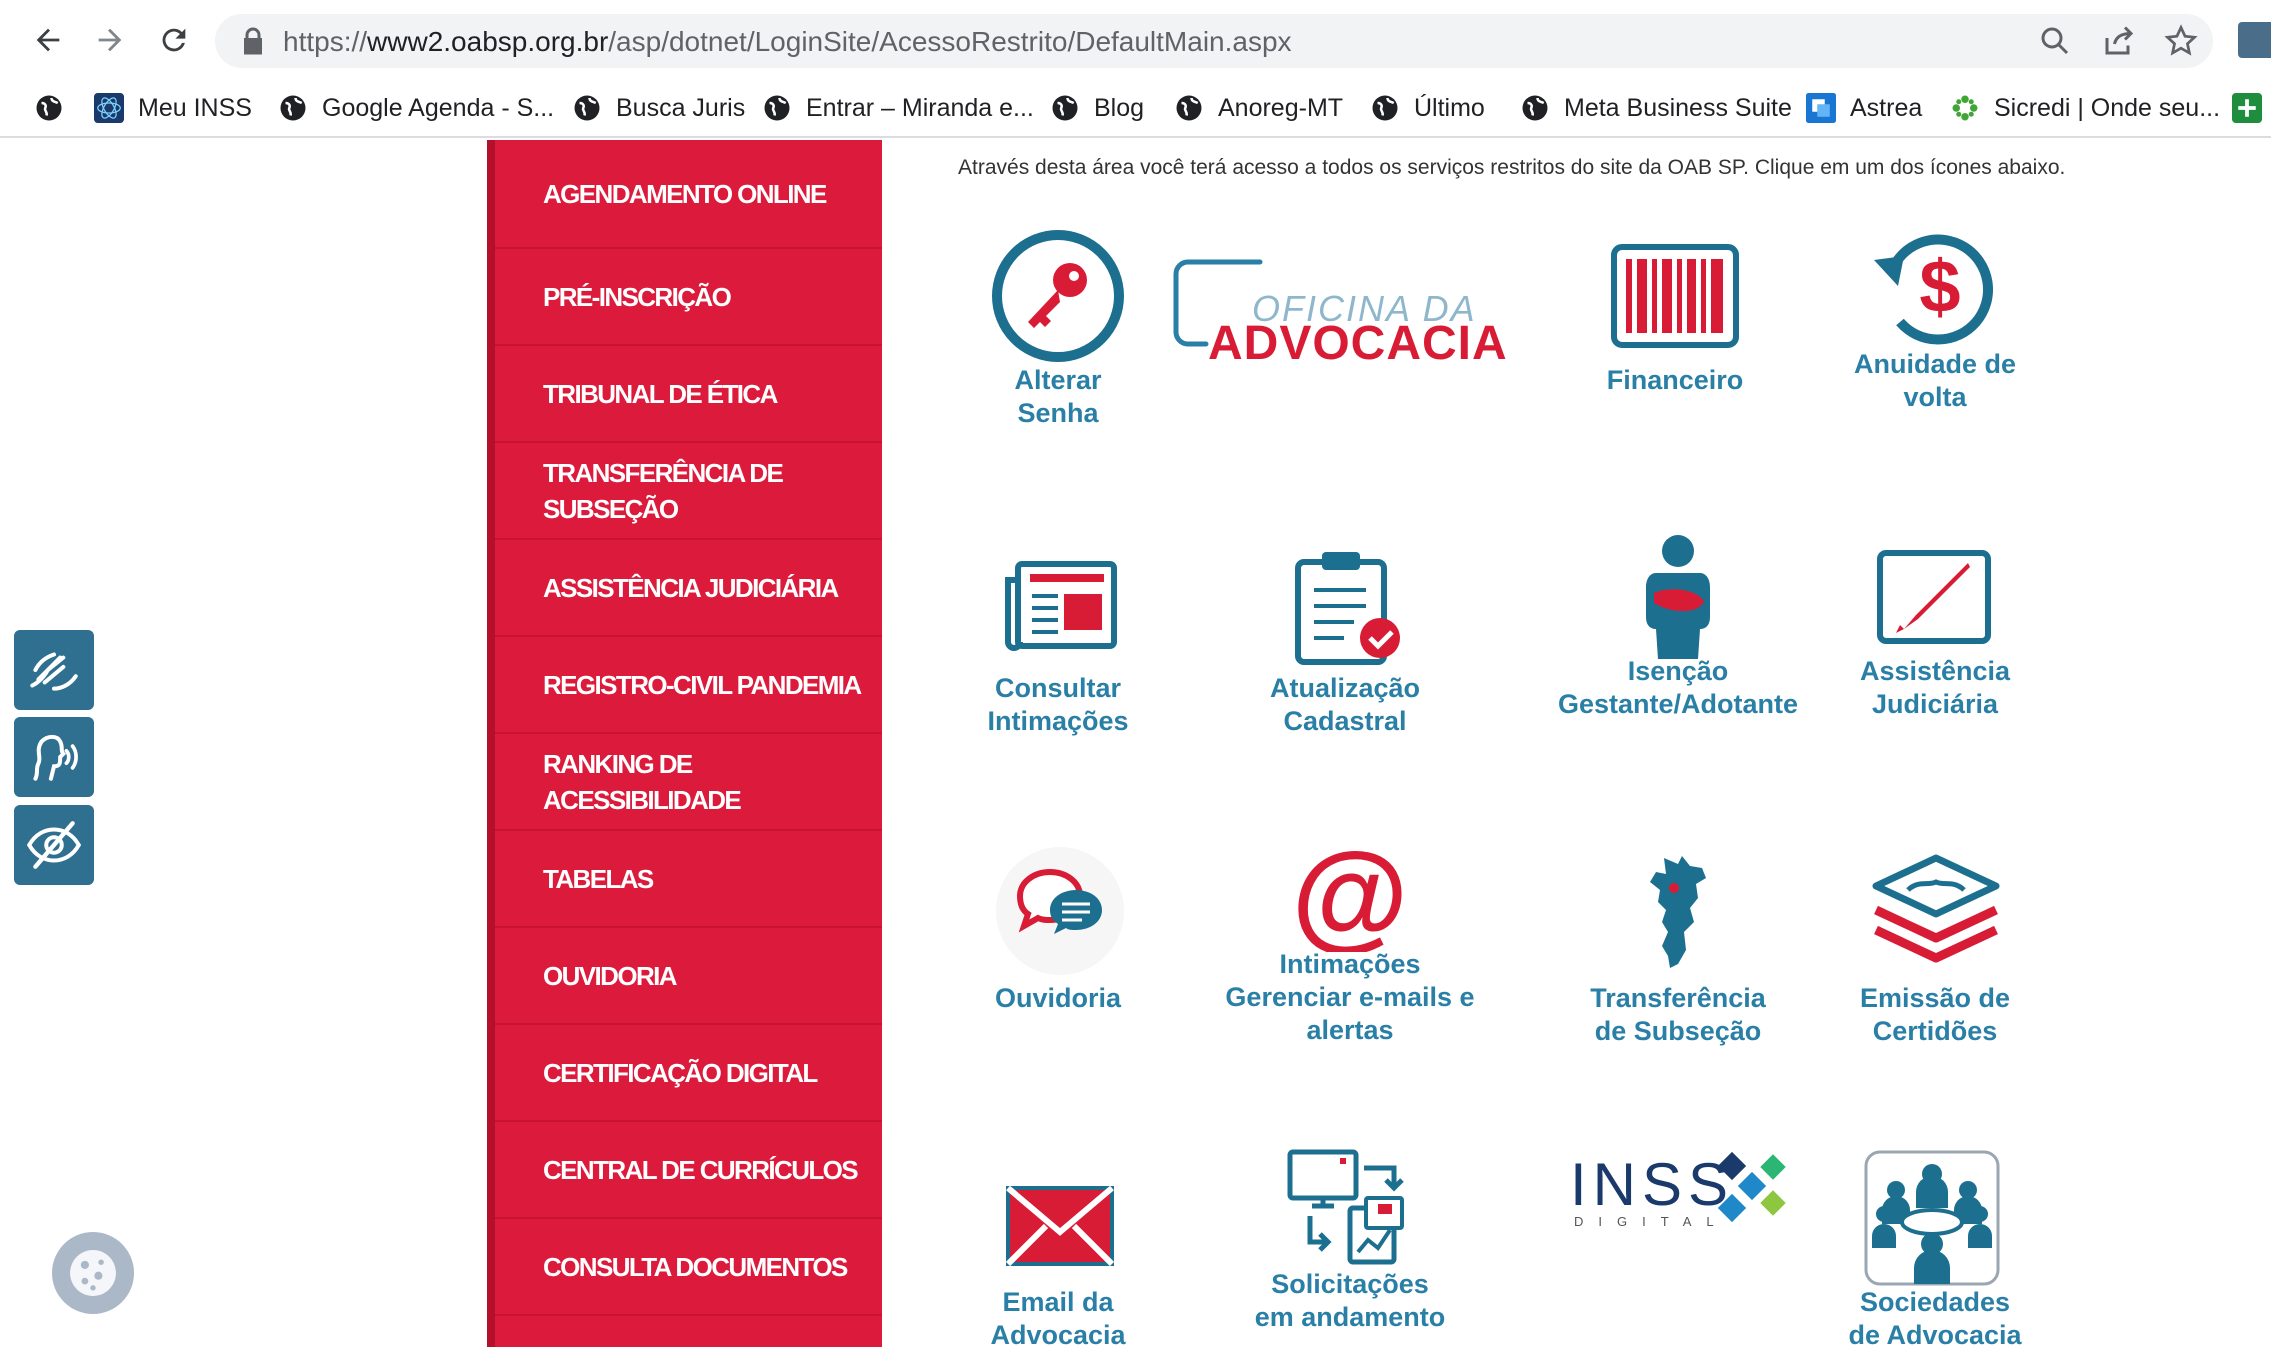  Describe the element at coordinates (1678, 597) in the screenshot. I see `pregnant-woman-icon` at that location.